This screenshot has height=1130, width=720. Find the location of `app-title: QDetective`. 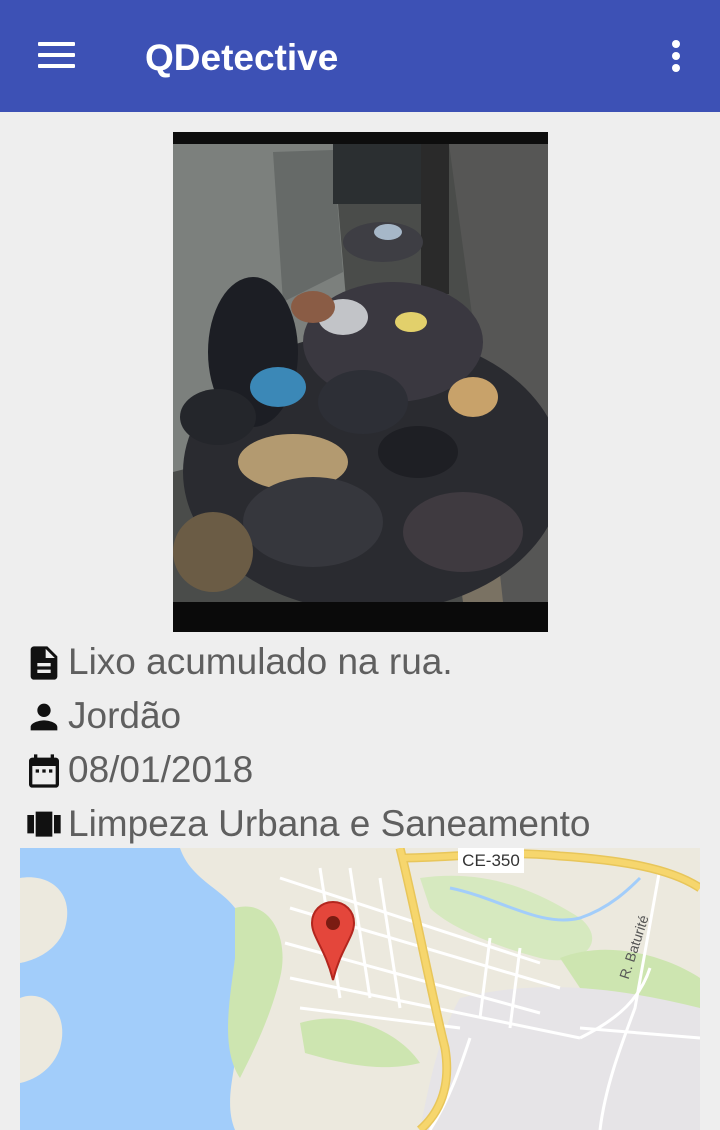

app-title: QDetective is located at coordinates (242, 57).